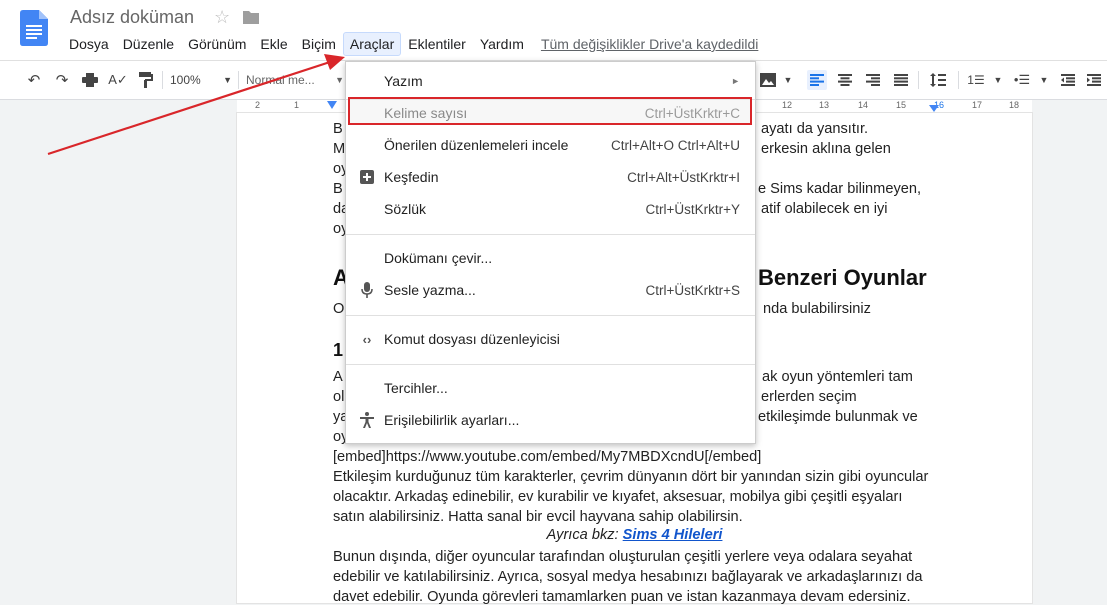 Image resolution: width=1107 pixels, height=605 pixels. Describe the element at coordinates (34, 28) in the screenshot. I see `docs-logo-icon` at that location.